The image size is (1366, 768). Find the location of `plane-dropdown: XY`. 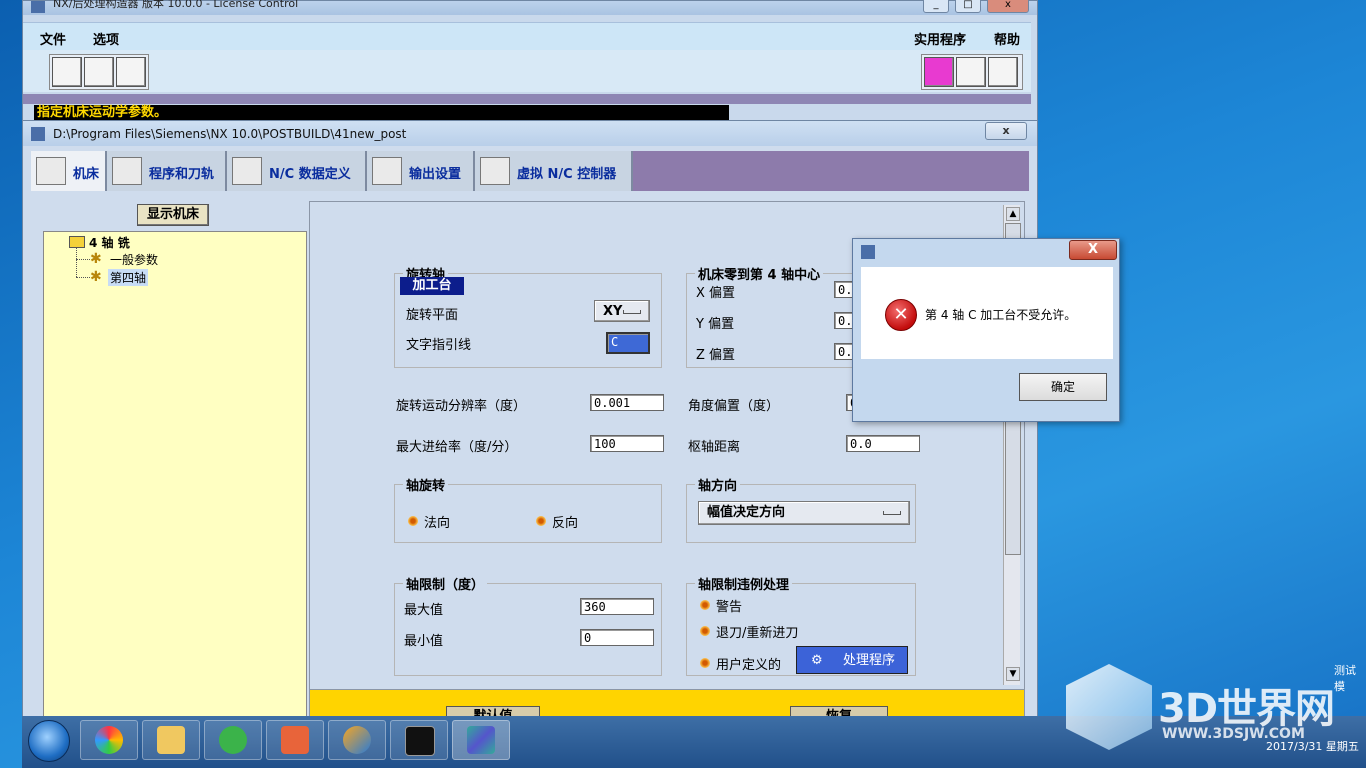

plane-dropdown: XY is located at coordinates (622, 311).